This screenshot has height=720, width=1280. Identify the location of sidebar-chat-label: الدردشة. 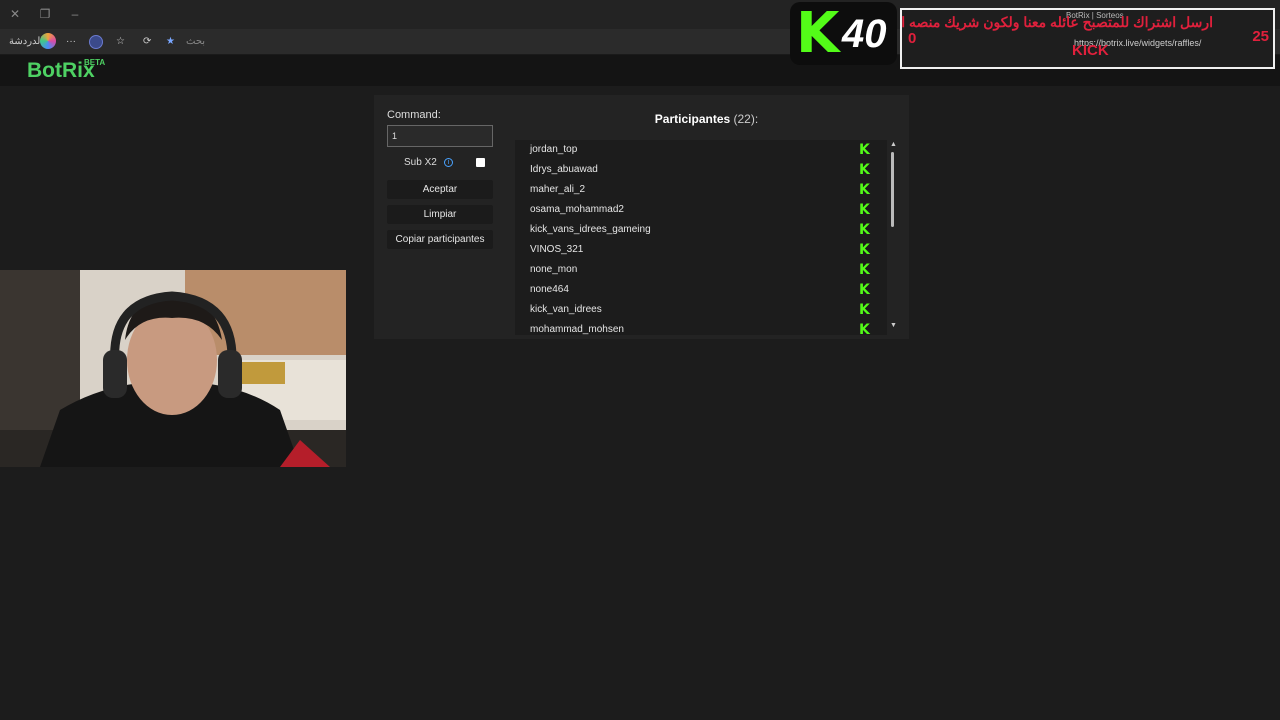
(26, 42).